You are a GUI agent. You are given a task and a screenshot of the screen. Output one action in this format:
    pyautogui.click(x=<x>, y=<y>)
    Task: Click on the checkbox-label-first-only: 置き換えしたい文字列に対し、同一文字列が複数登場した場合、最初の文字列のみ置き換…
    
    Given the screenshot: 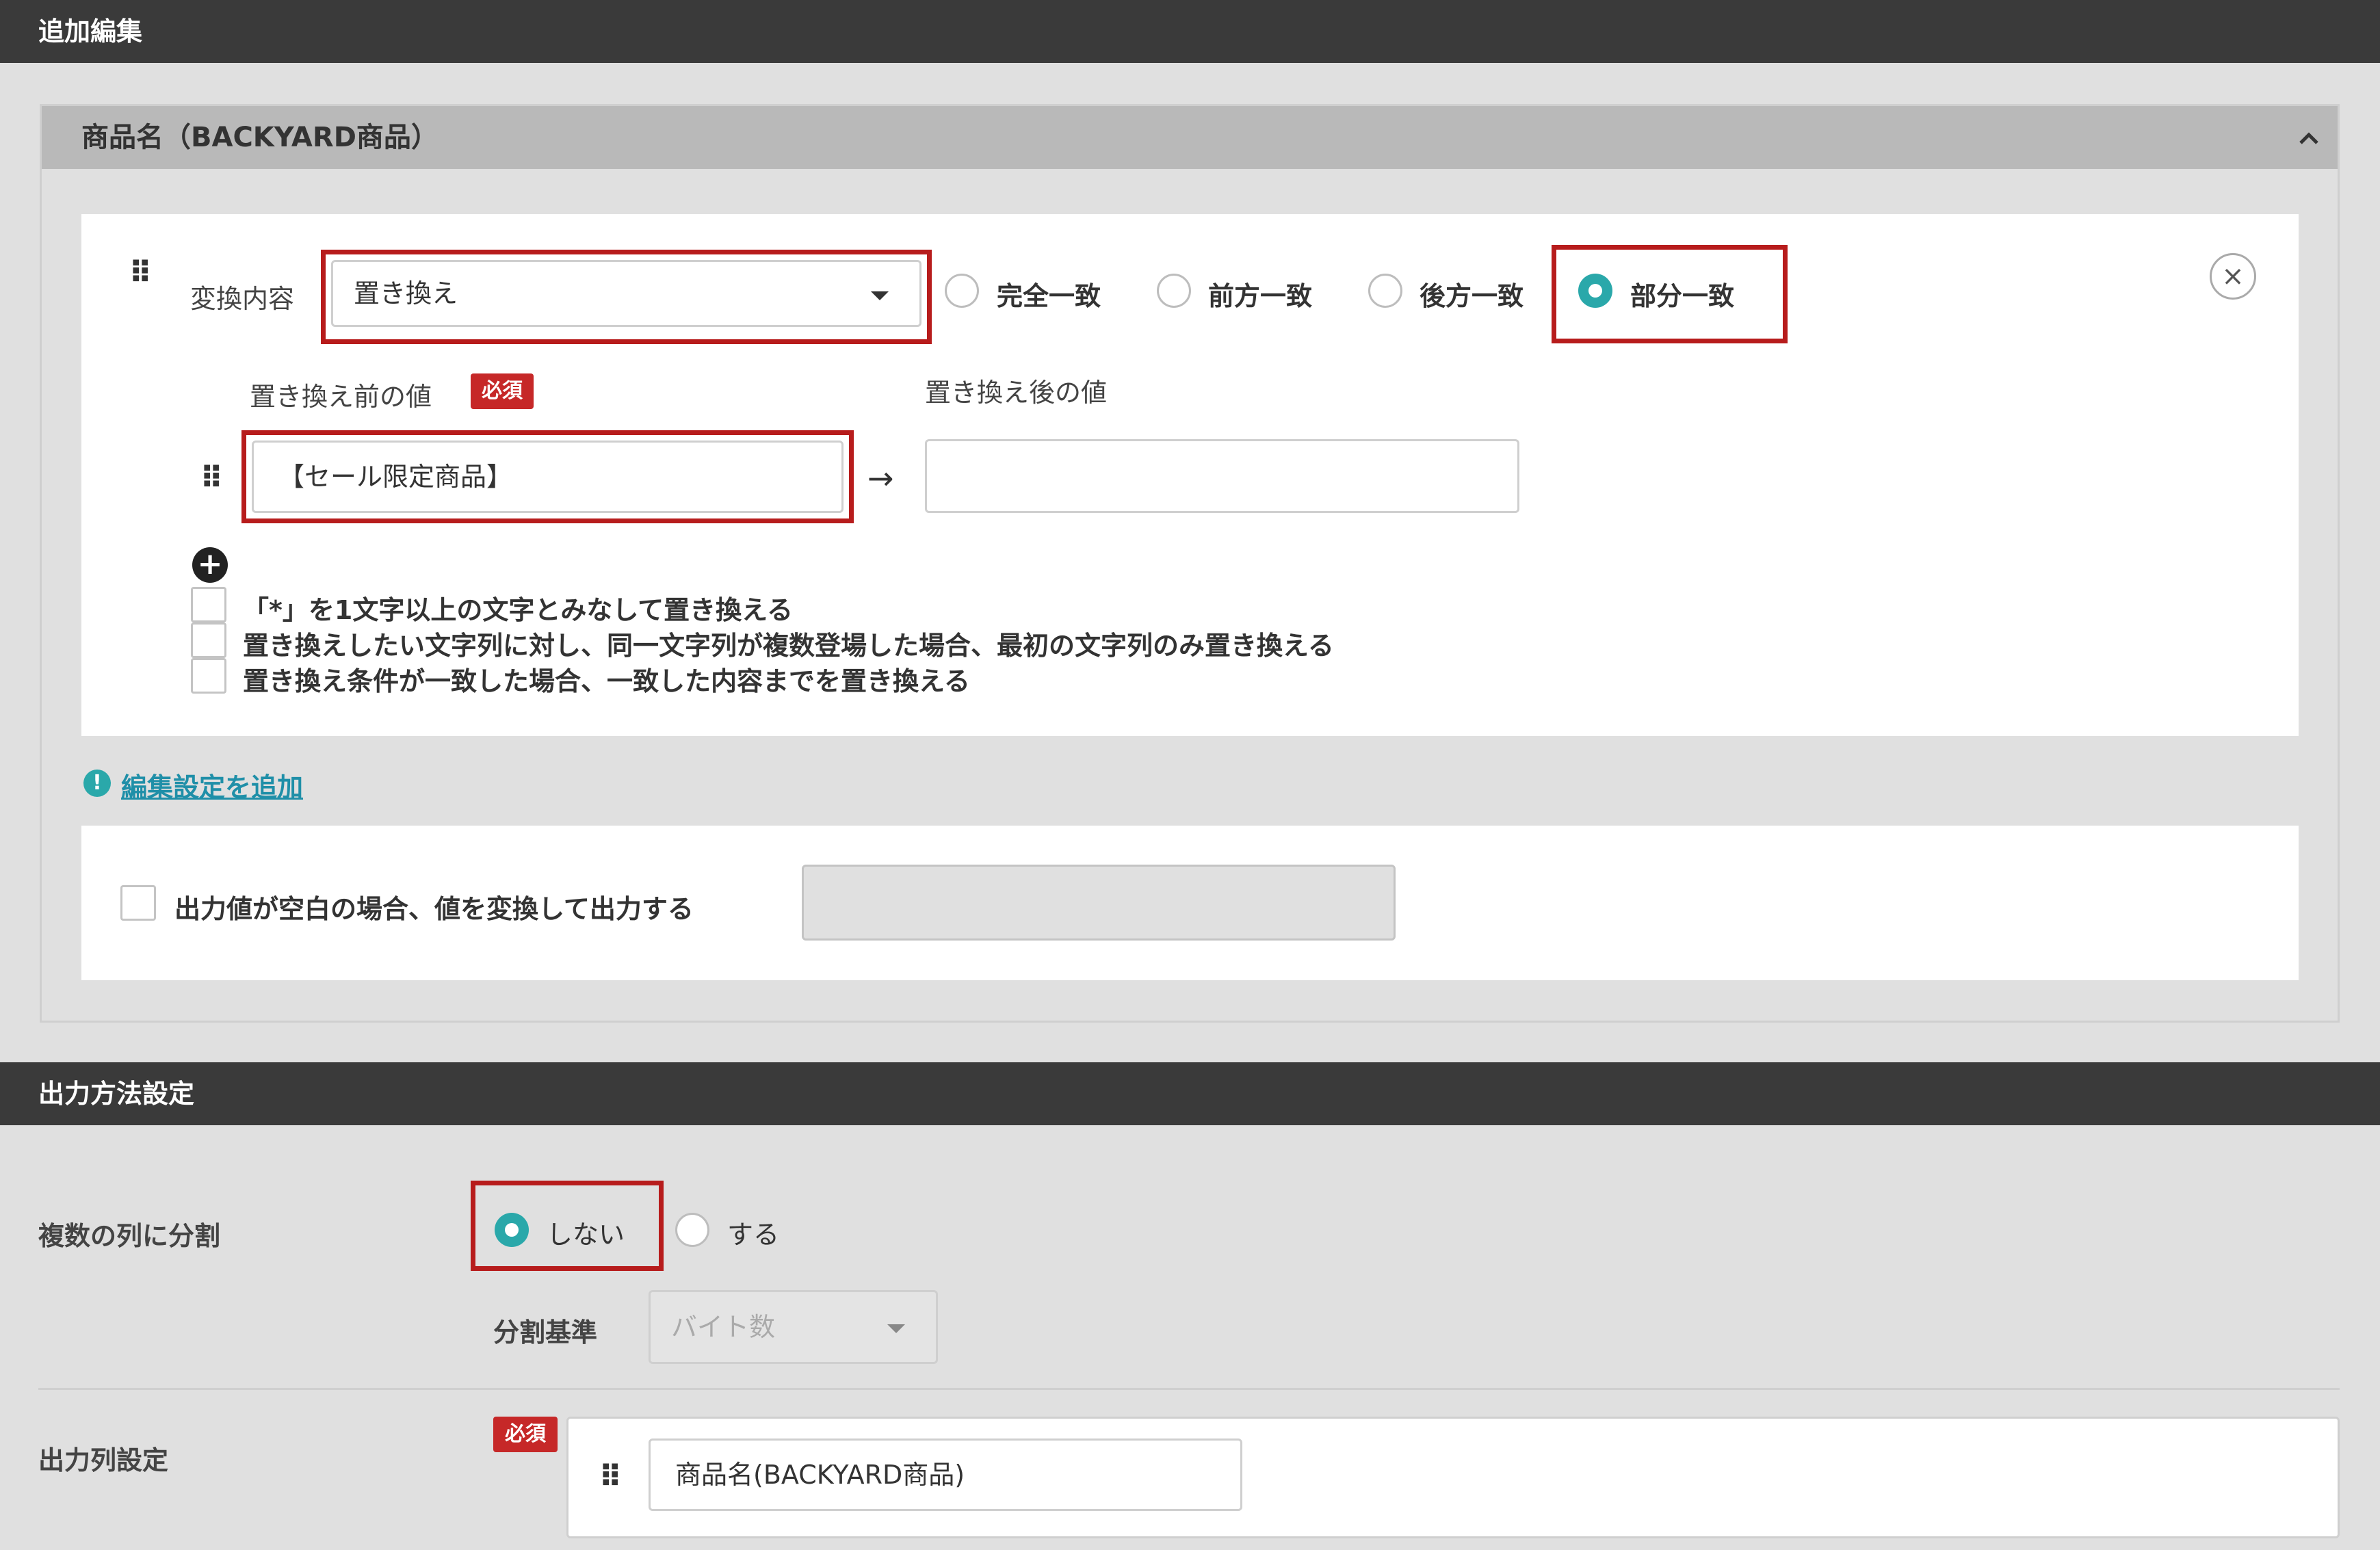 What is the action you would take?
    pyautogui.click(x=789, y=646)
    